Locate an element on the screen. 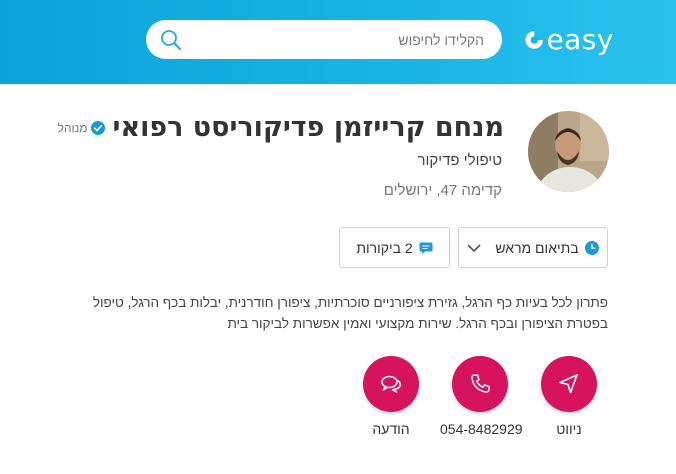 The height and width of the screenshot is (474, 676). chevron-down-icon is located at coordinates (474, 247).